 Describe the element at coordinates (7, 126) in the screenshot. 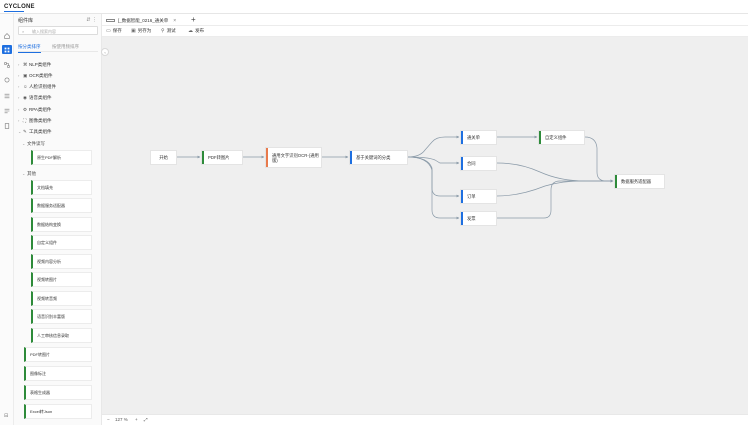

I see `settings-icon` at that location.